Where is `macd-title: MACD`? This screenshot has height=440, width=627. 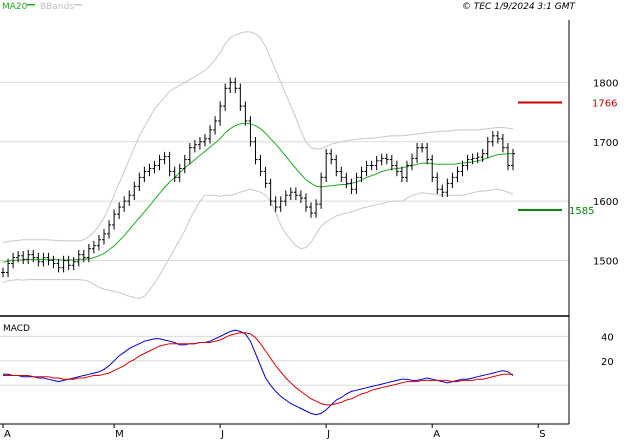 macd-title: MACD is located at coordinates (16, 329).